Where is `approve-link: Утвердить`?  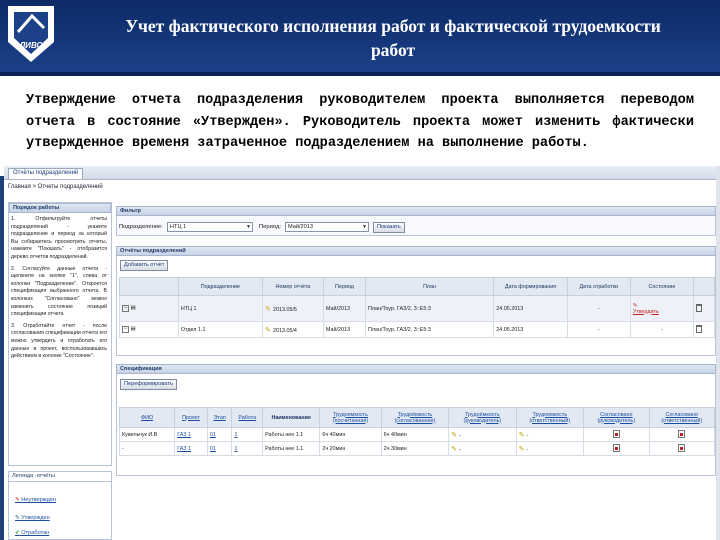
approve-link: Утвердить is located at coordinates (646, 312).